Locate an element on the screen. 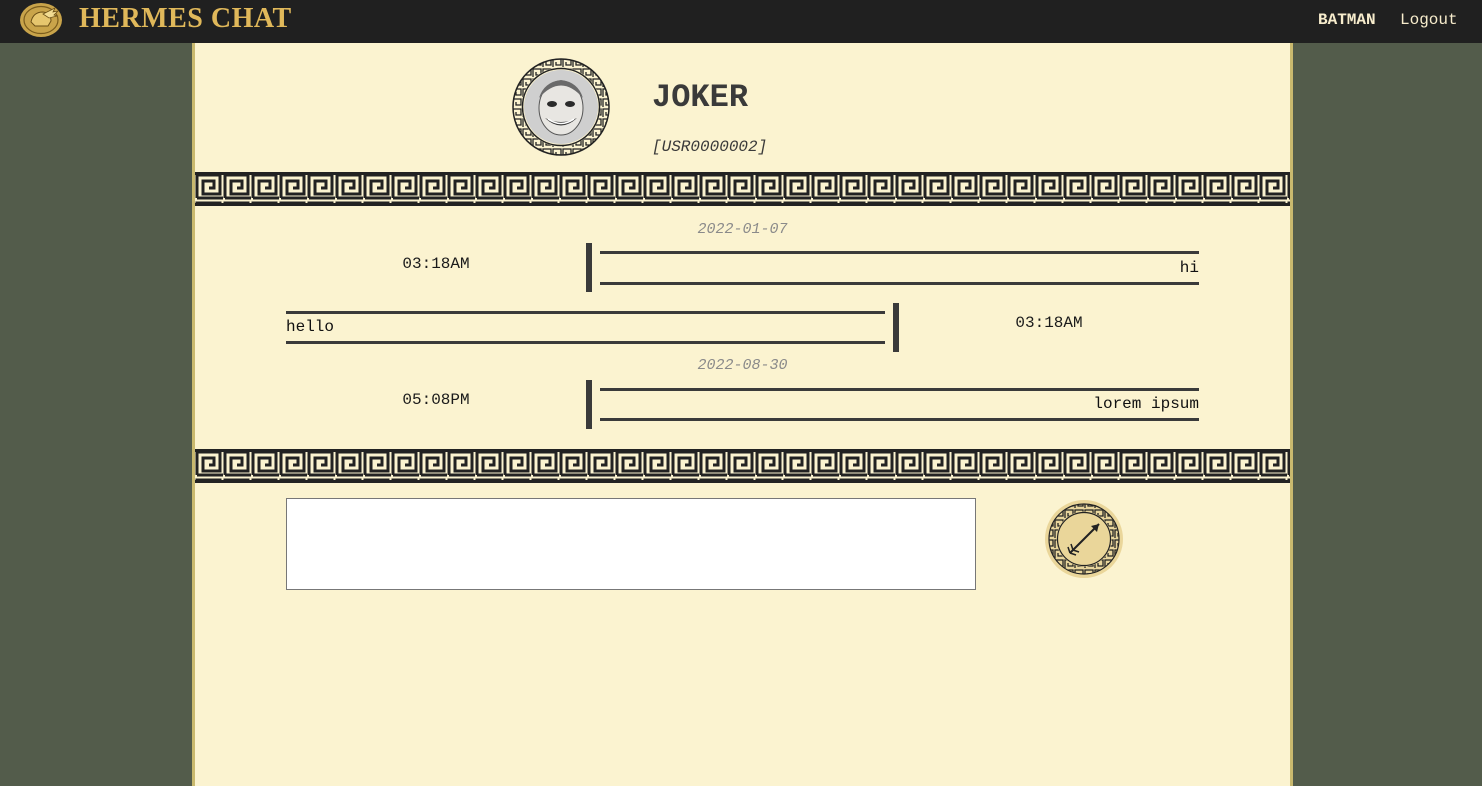 The height and width of the screenshot is (786, 1482). app-title: HERMES CHAT is located at coordinates (185, 19).